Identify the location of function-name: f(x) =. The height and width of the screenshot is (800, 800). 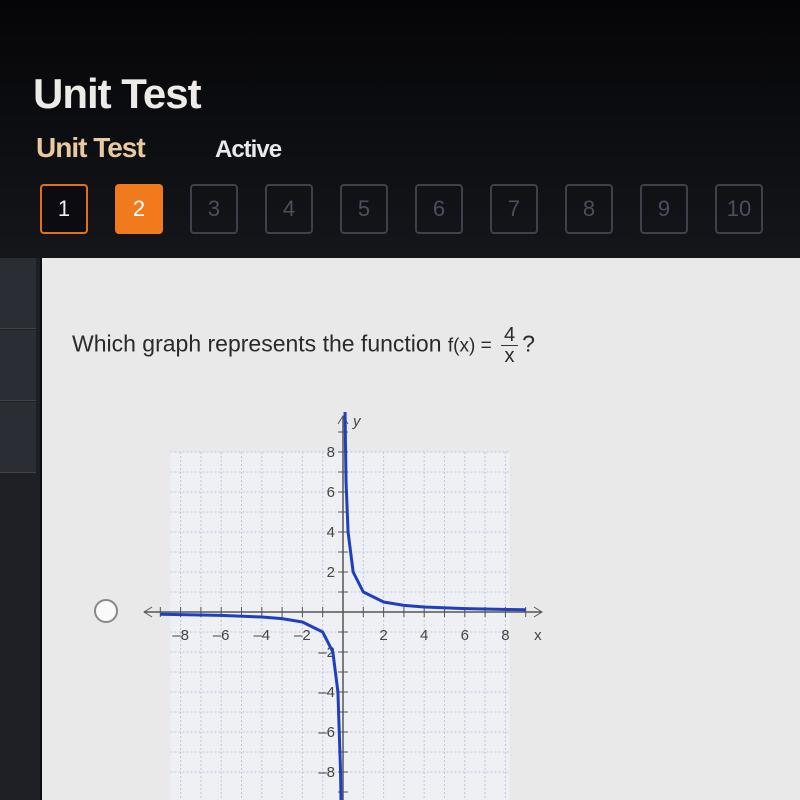
(472, 346).